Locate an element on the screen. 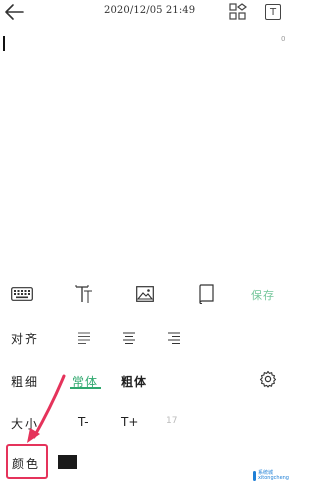 This screenshot has width=320, height=488. font-style-icon is located at coordinates (83, 294).